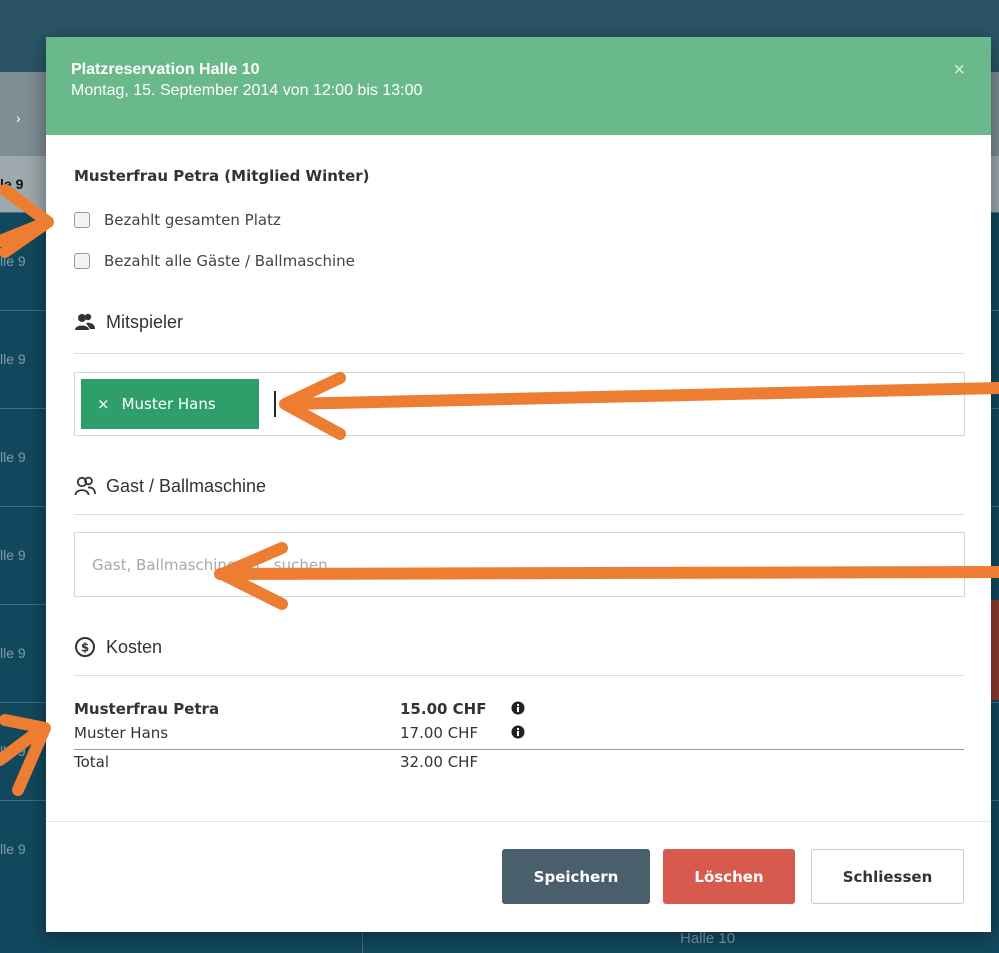  I want to click on modal-footer-divider, so click(518, 821).